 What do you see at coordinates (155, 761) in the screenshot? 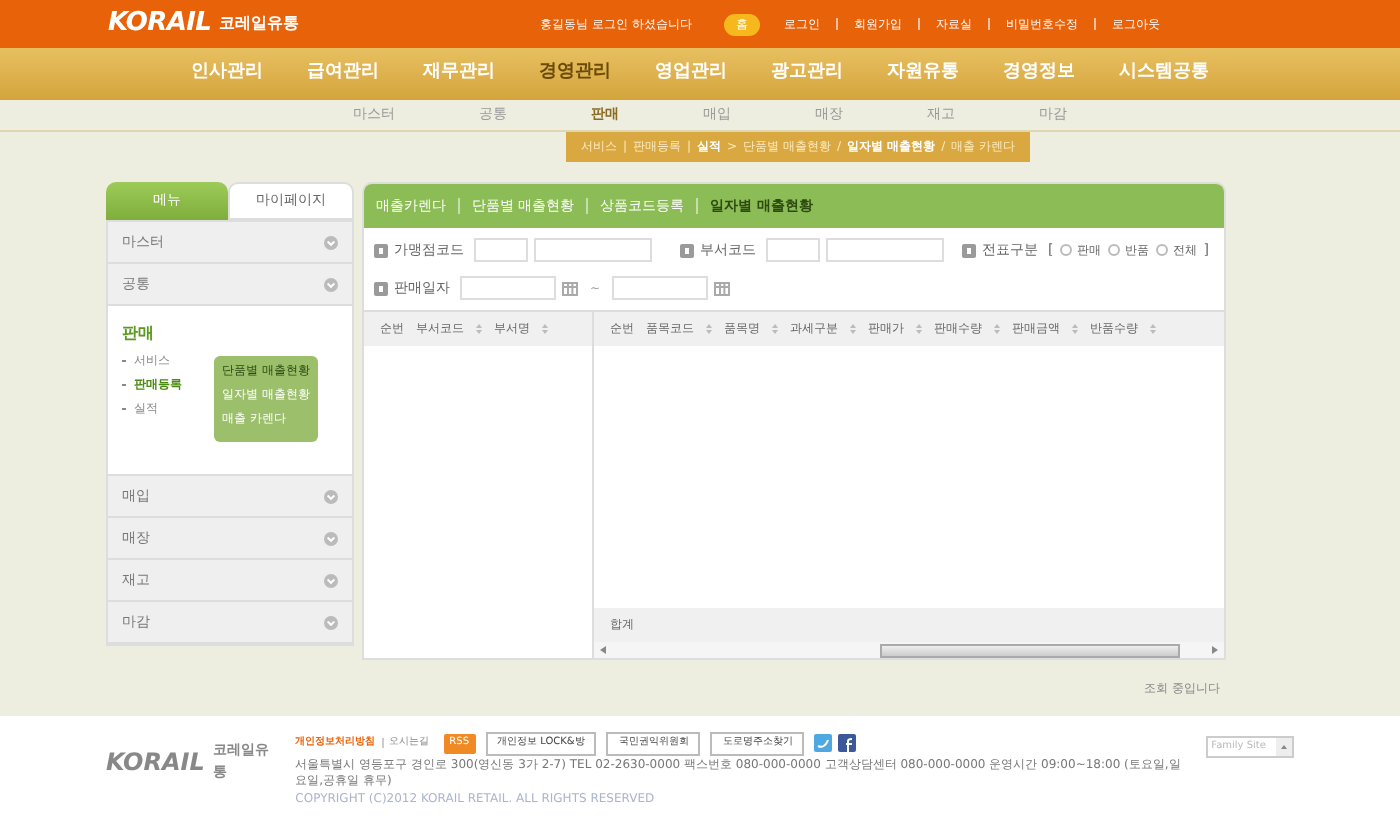
I see `footer-logo: KORAIL` at bounding box center [155, 761].